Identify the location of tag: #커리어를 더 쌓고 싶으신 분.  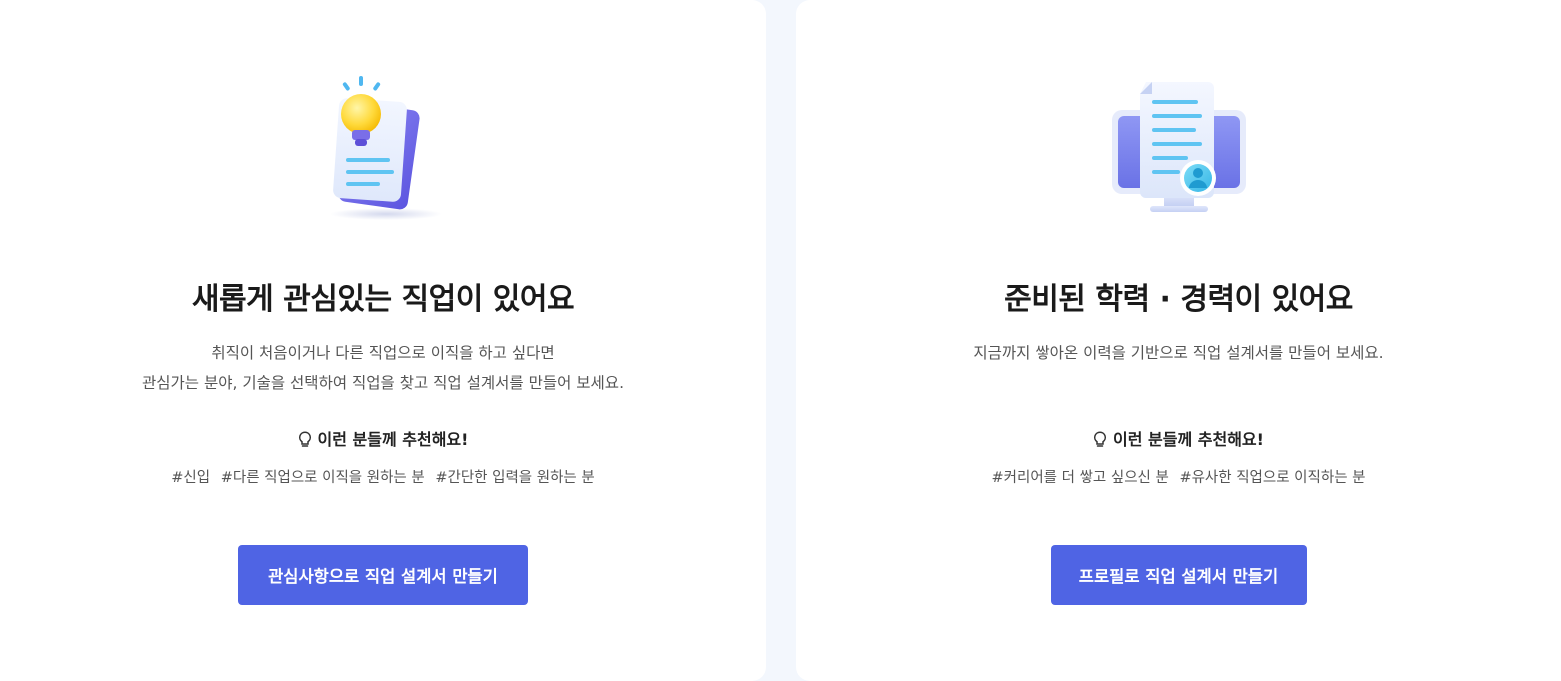
(1080, 478).